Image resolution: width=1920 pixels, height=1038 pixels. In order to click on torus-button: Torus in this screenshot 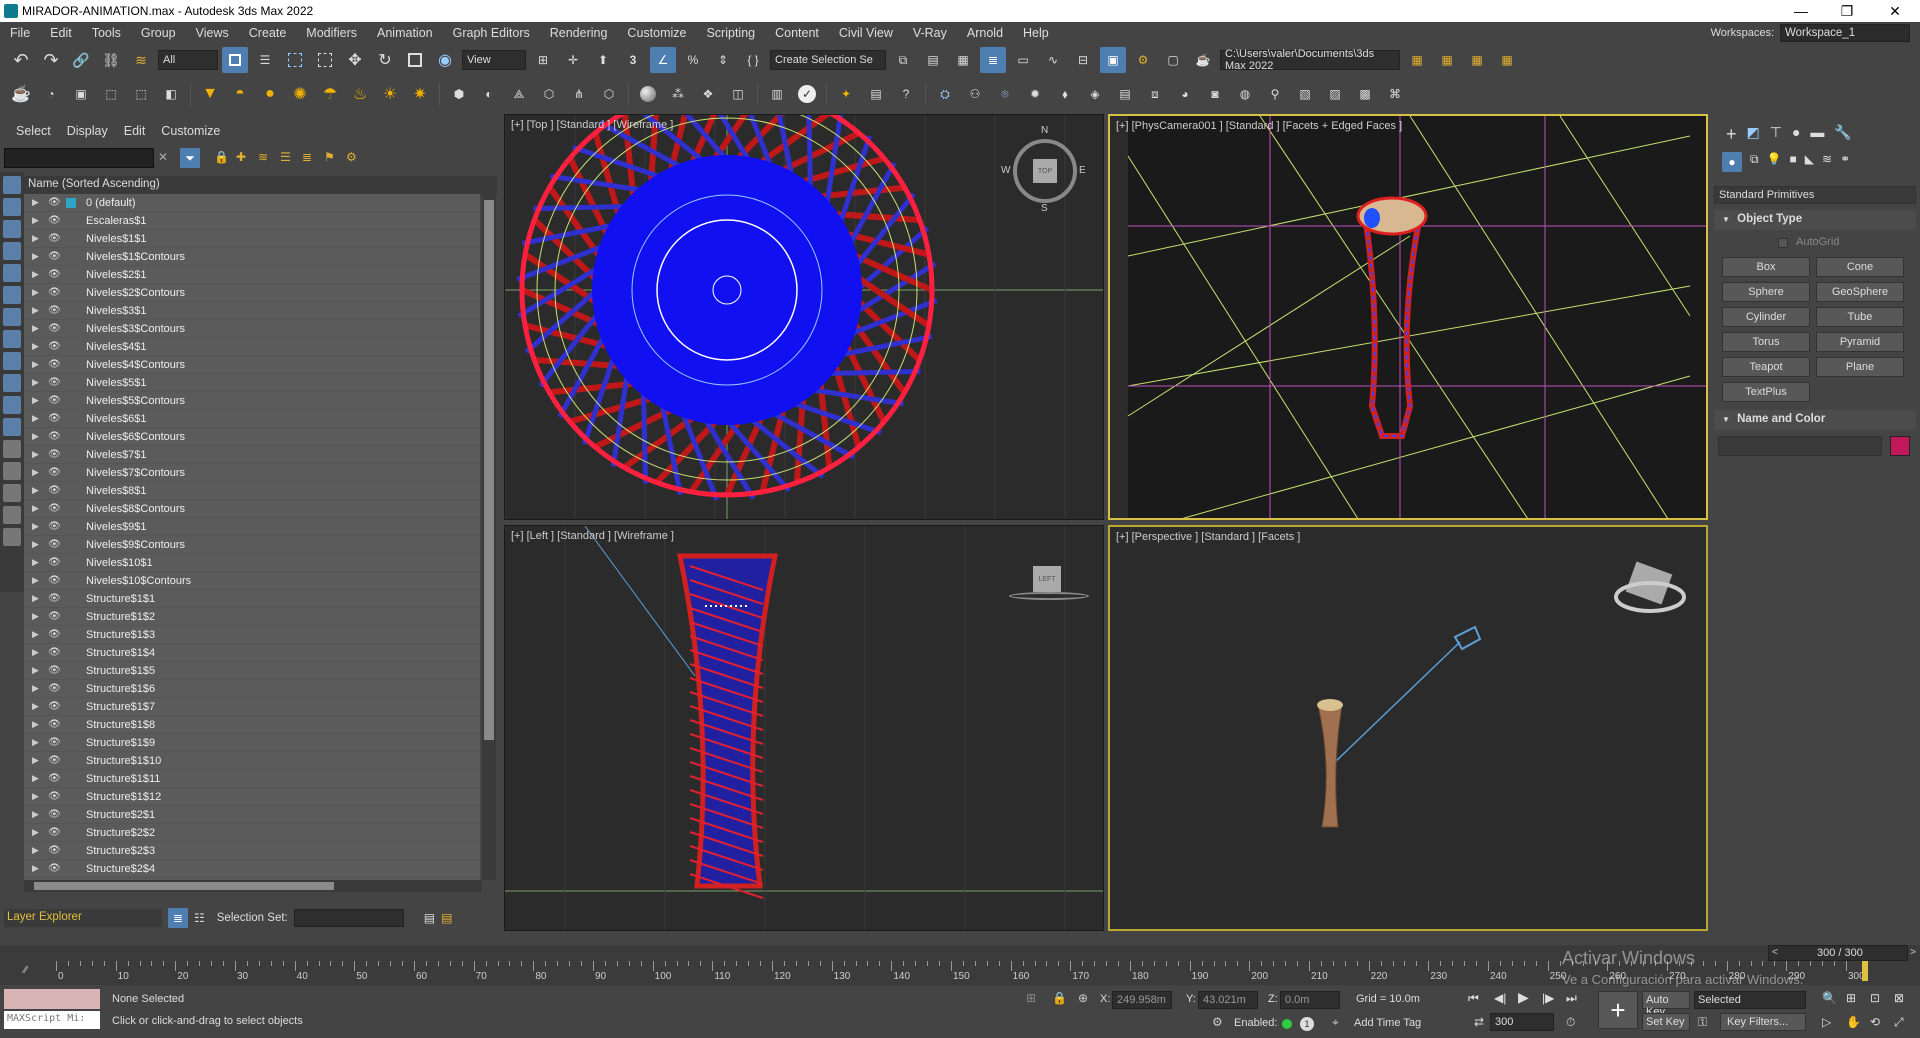, I will do `click(1766, 342)`.